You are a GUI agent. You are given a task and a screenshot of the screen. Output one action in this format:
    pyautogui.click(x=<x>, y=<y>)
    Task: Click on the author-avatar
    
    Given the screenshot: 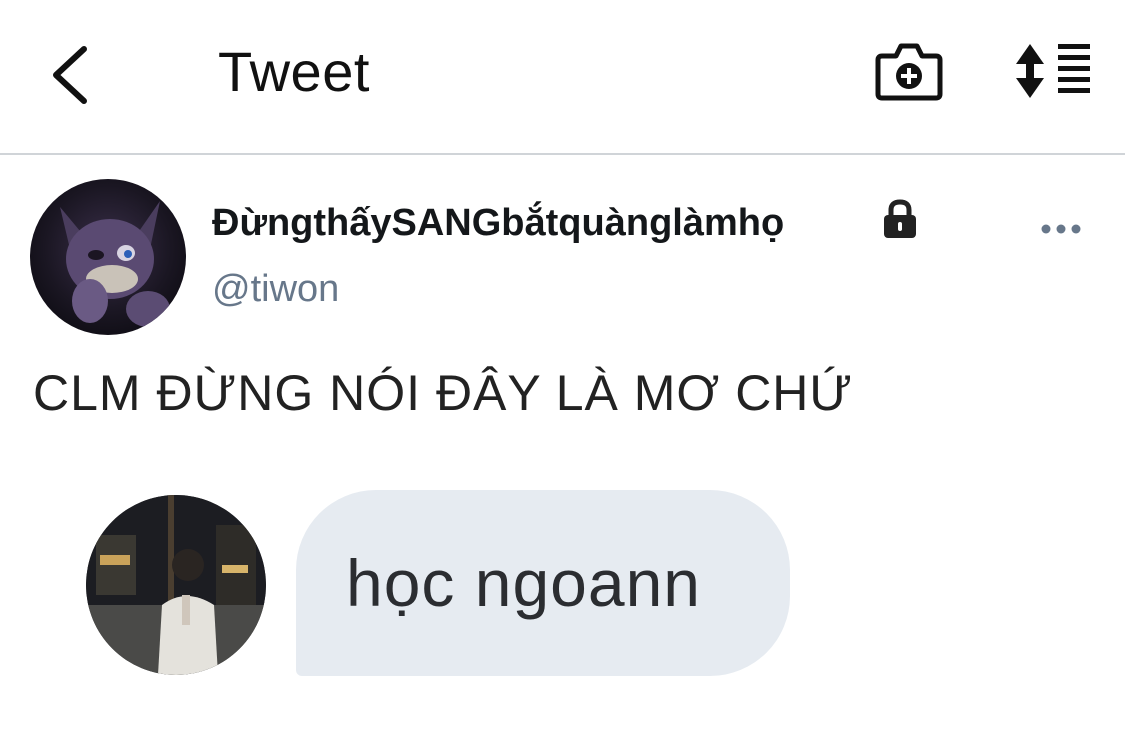 What is the action you would take?
    pyautogui.click(x=108, y=257)
    